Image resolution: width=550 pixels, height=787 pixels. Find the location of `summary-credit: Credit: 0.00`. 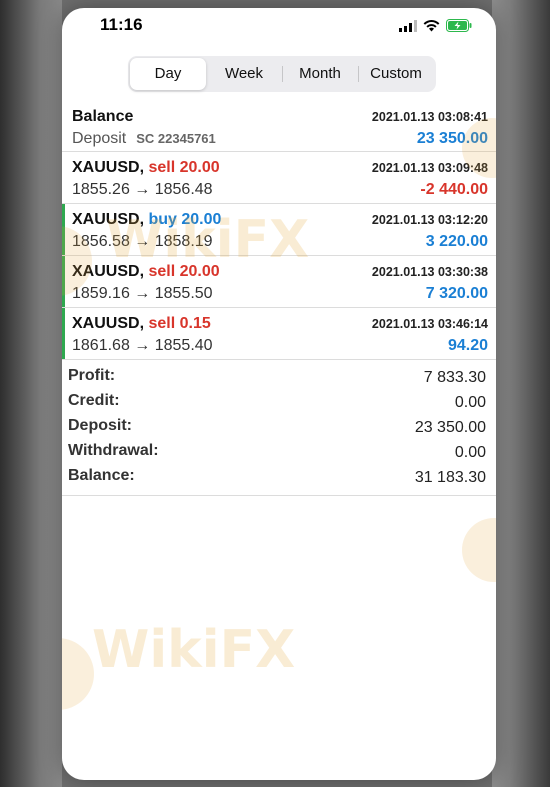

summary-credit: Credit: 0.00 is located at coordinates (279, 402).